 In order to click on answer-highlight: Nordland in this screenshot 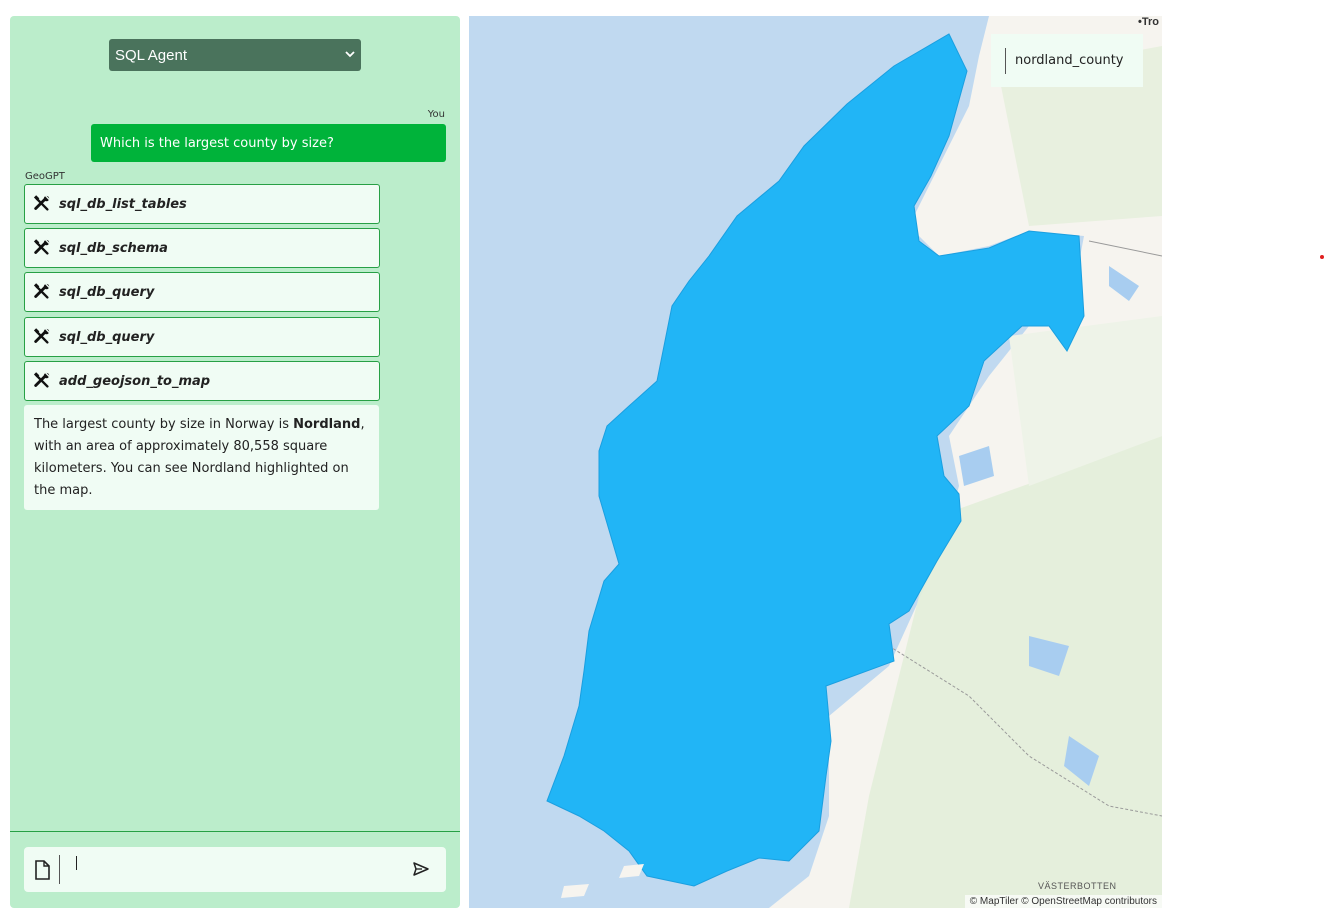, I will do `click(327, 424)`.